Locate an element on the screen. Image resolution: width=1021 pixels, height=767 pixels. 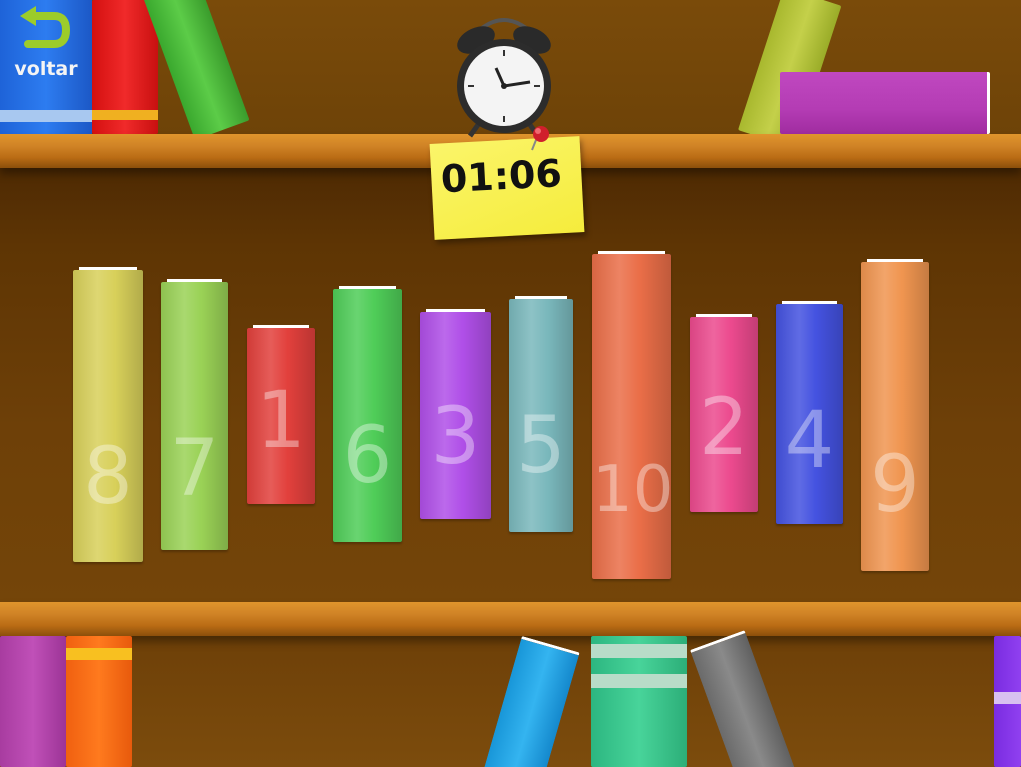
book-3: 3 is located at coordinates (455, 414).